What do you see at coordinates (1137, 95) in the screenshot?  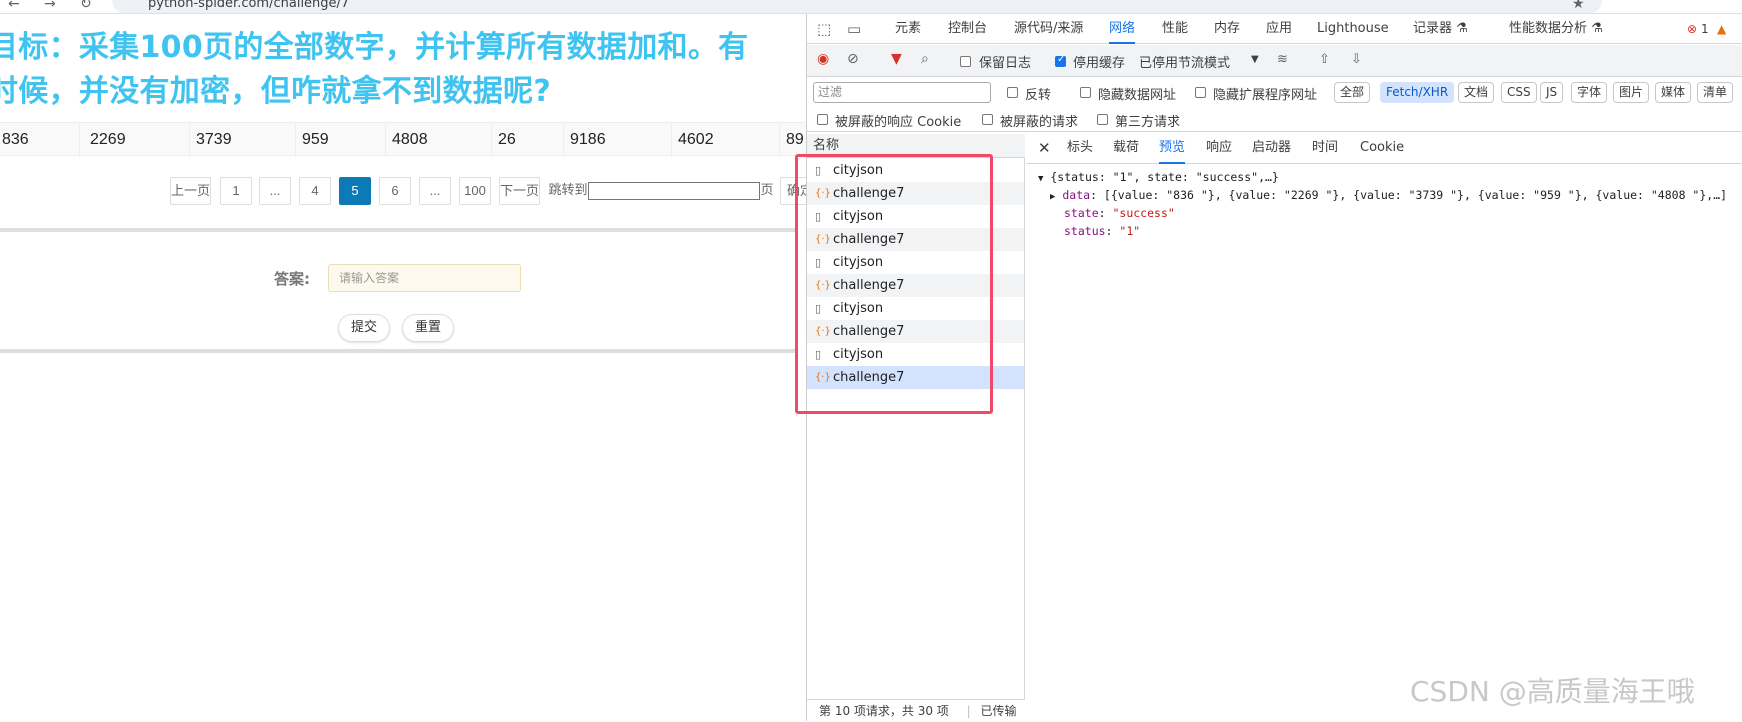 I see `hide-data-urls-label: 隐藏数据网址` at bounding box center [1137, 95].